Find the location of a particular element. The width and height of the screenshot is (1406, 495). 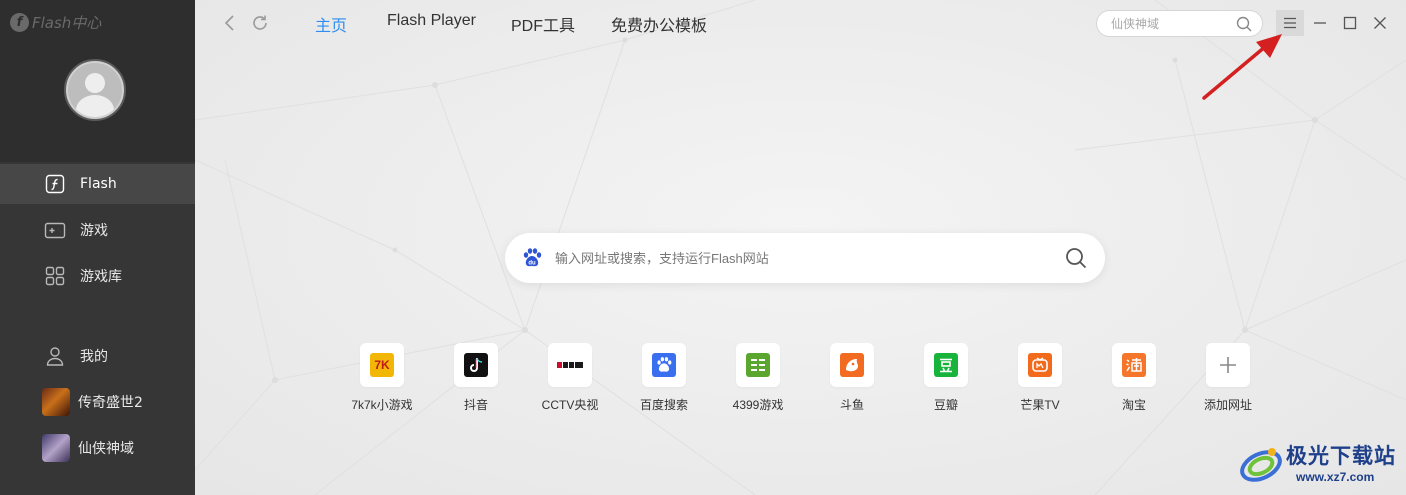

refresh-icon is located at coordinates (260, 22).